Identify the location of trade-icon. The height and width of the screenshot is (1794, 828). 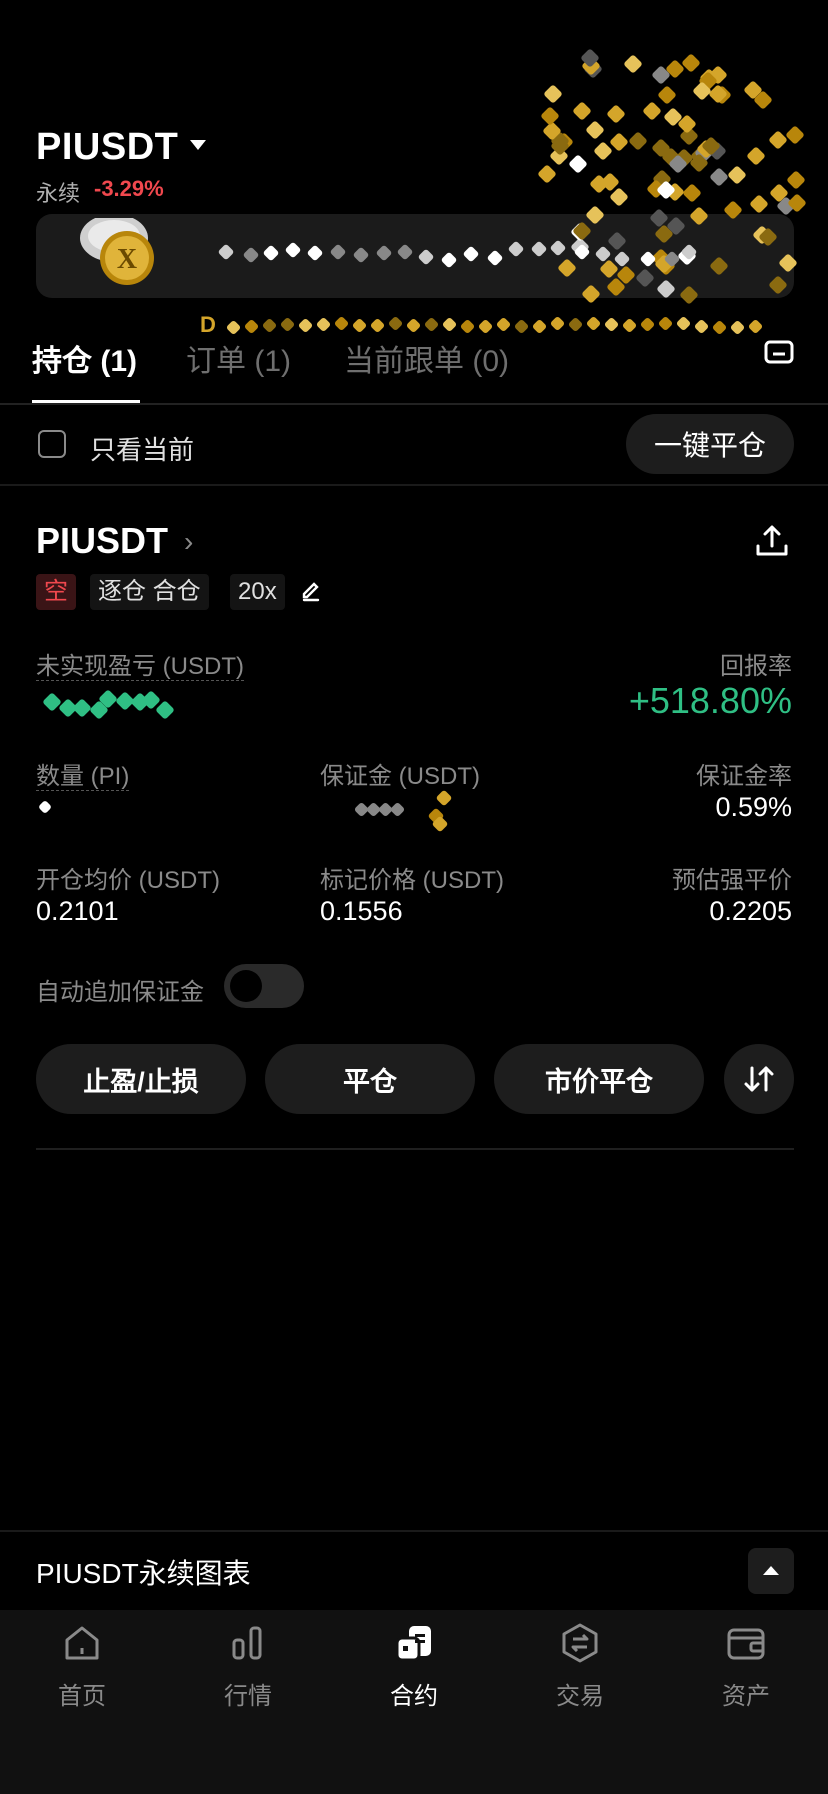
(580, 1643).